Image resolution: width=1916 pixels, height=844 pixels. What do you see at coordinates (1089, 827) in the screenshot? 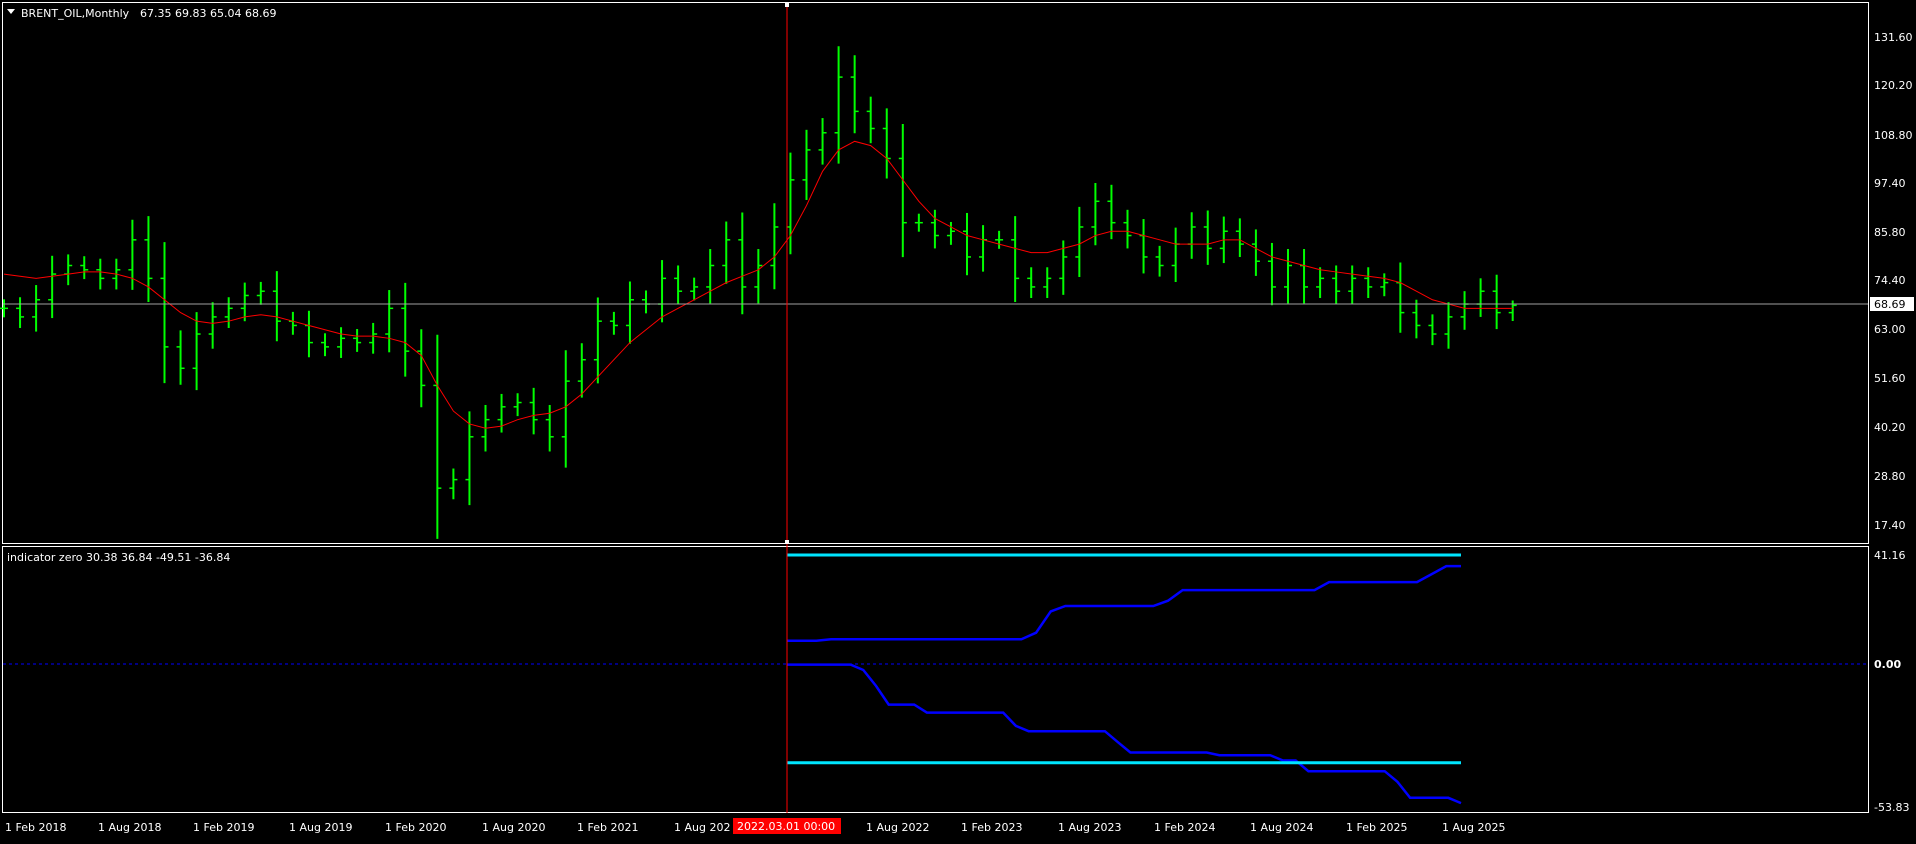
I see `time-tick-label: 1 Aug 2023` at bounding box center [1089, 827].